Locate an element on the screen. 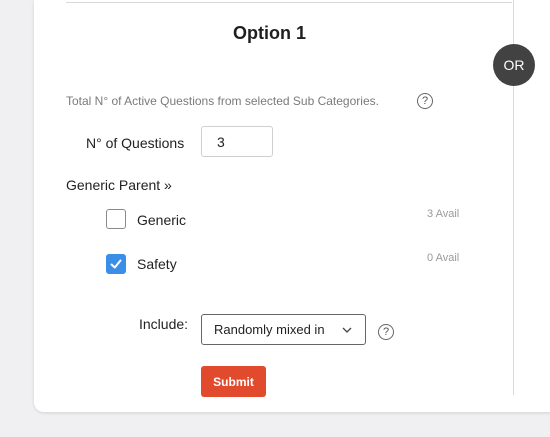  generic-avail-count: 3 Avail is located at coordinates (443, 214).